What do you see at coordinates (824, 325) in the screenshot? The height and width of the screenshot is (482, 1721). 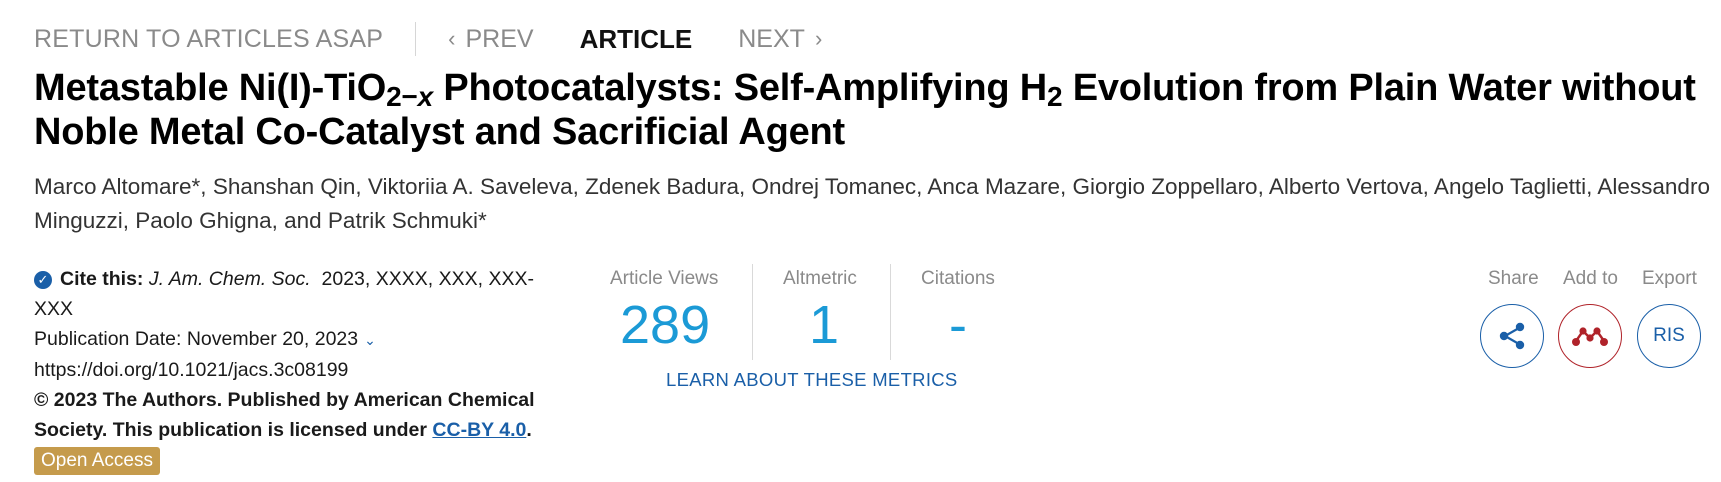 I see `altmetric-value: 1` at bounding box center [824, 325].